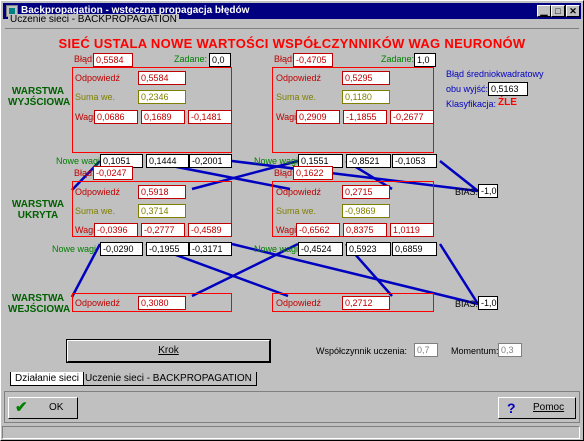  I want to click on layer-label-hidden: WARSTWA UKRYTA, so click(38, 210).